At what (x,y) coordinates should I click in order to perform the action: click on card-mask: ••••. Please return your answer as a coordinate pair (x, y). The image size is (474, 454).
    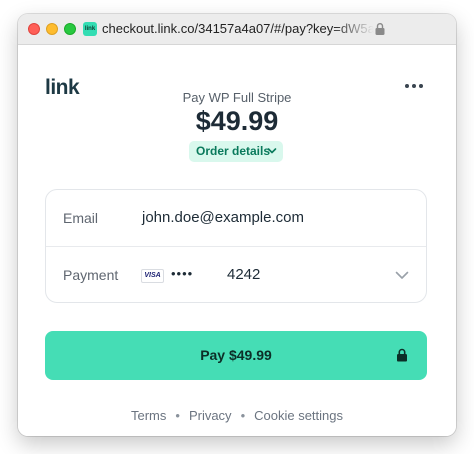
    Looking at the image, I should click on (182, 273).